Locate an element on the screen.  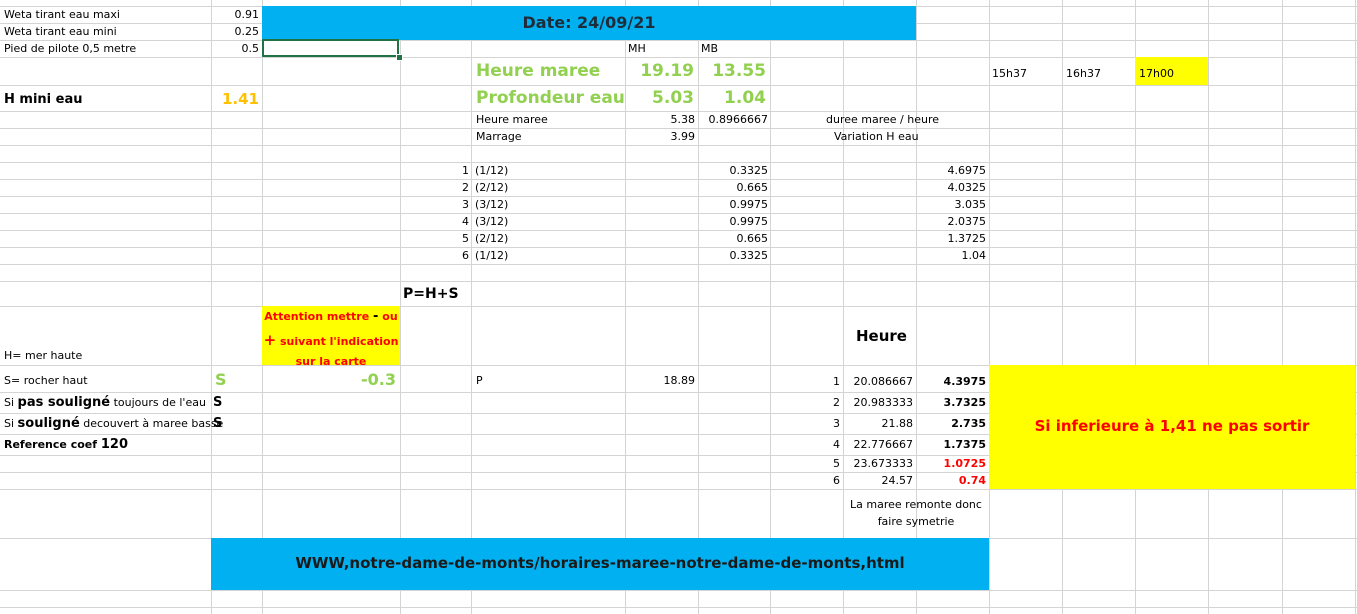
s-rocher-s: S is located at coordinates (221, 379).